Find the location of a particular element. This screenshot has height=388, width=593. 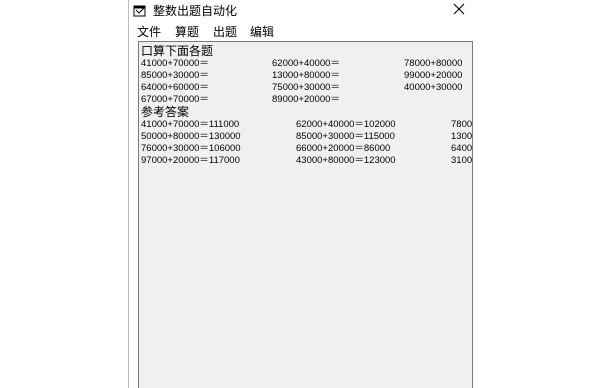

answer-item: 1300 is located at coordinates (462, 136).